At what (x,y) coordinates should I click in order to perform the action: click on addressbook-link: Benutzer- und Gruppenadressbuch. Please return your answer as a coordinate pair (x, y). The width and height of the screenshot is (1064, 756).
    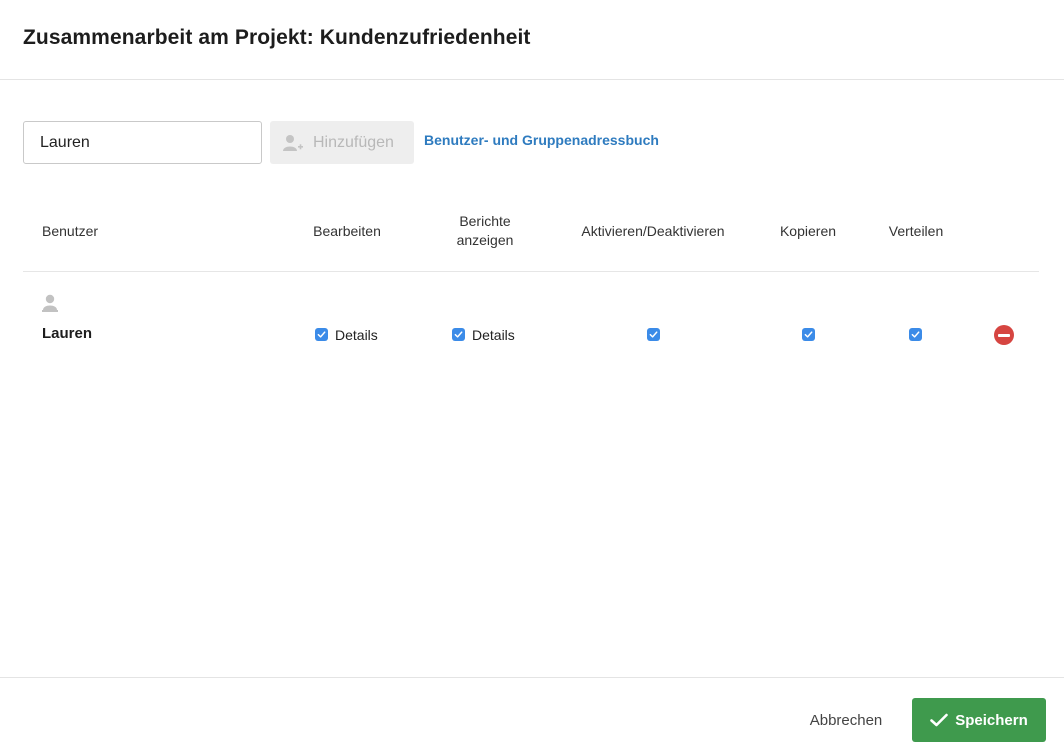
    Looking at the image, I should click on (541, 140).